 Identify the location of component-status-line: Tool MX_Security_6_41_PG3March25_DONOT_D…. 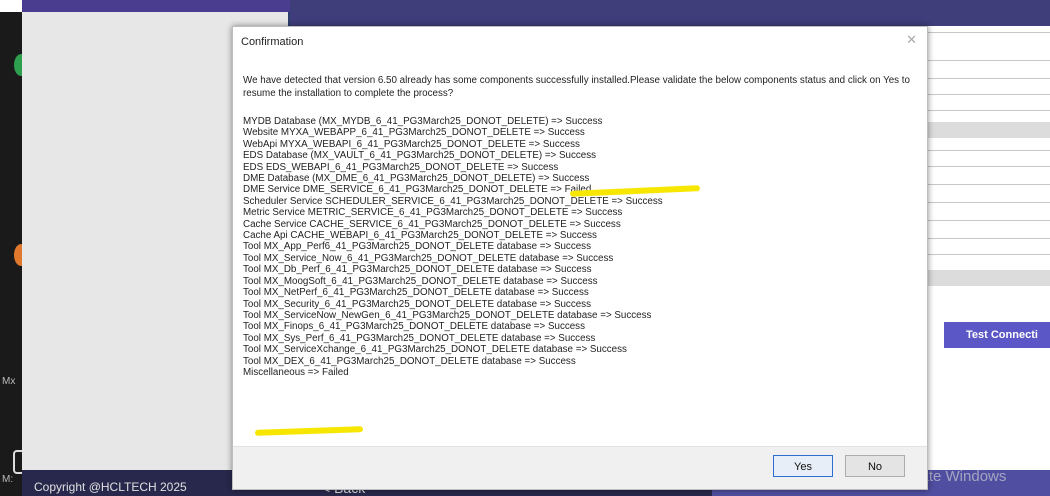
(417, 304).